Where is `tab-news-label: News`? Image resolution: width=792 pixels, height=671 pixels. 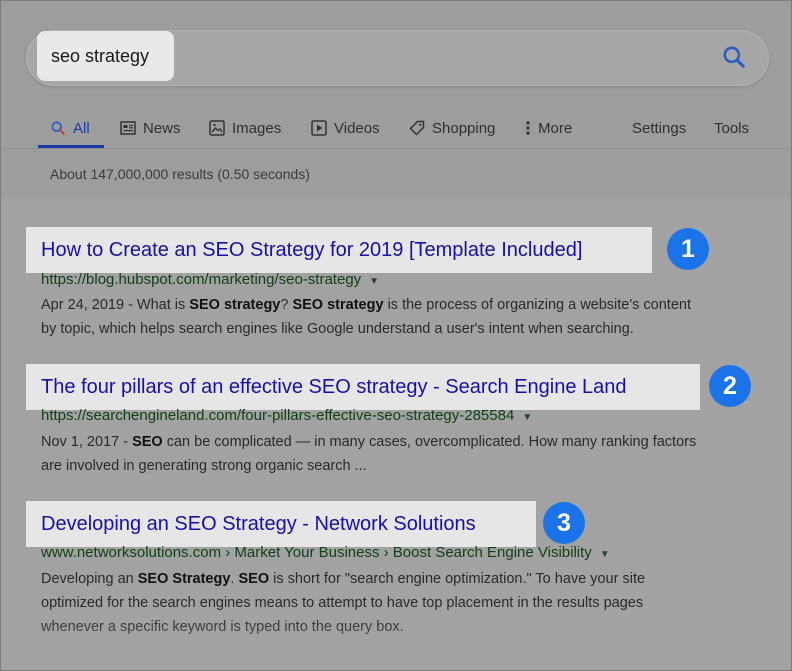
tab-news-label: News is located at coordinates (162, 128).